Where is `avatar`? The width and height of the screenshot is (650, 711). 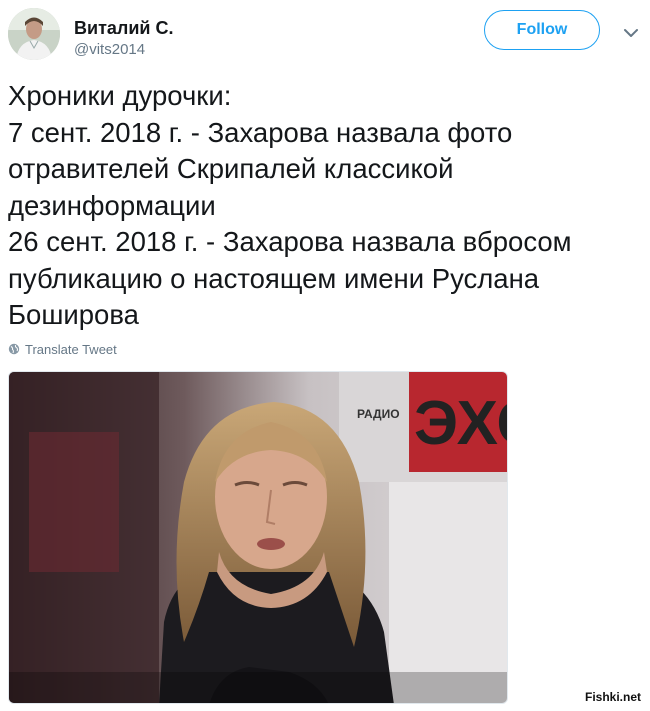 avatar is located at coordinates (34, 34).